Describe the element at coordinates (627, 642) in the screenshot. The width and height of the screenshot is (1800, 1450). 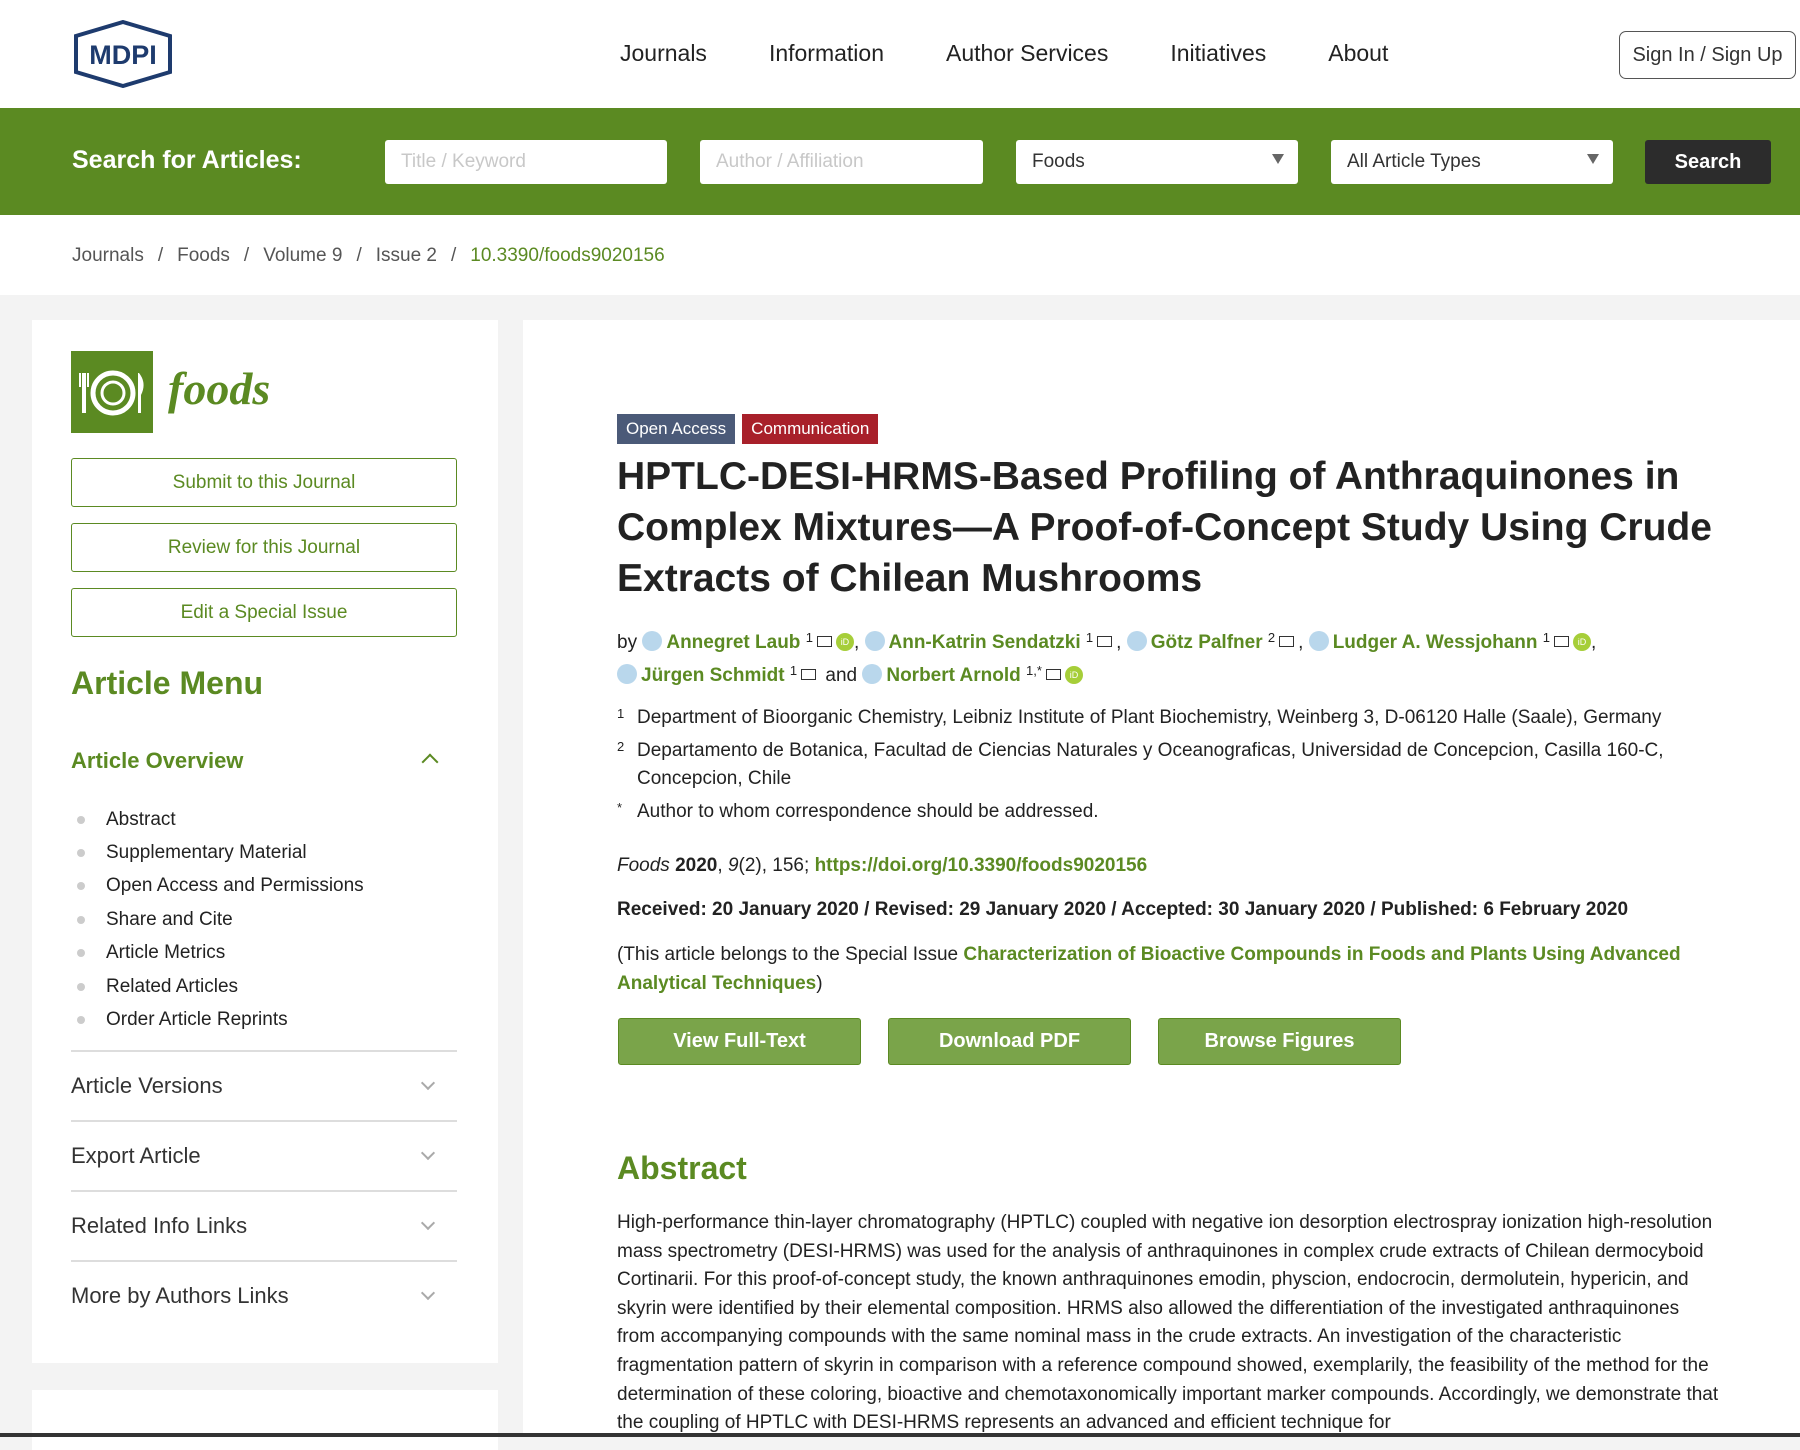
I see `by-label: by` at that location.